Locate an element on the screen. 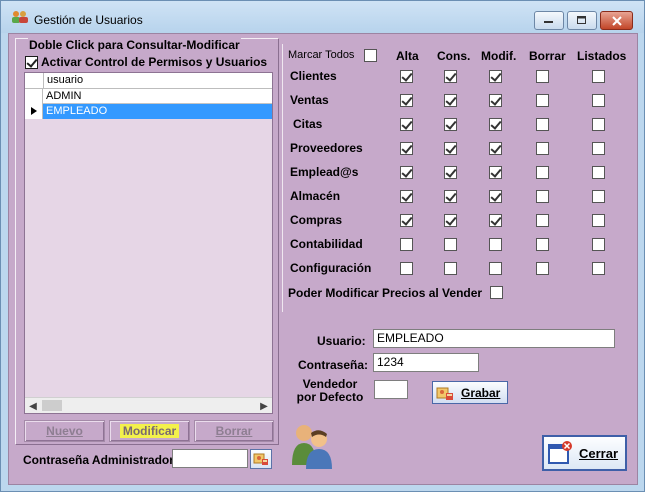 The image size is (645, 492). poder-modificar-precios-checkbox is located at coordinates (496, 292).